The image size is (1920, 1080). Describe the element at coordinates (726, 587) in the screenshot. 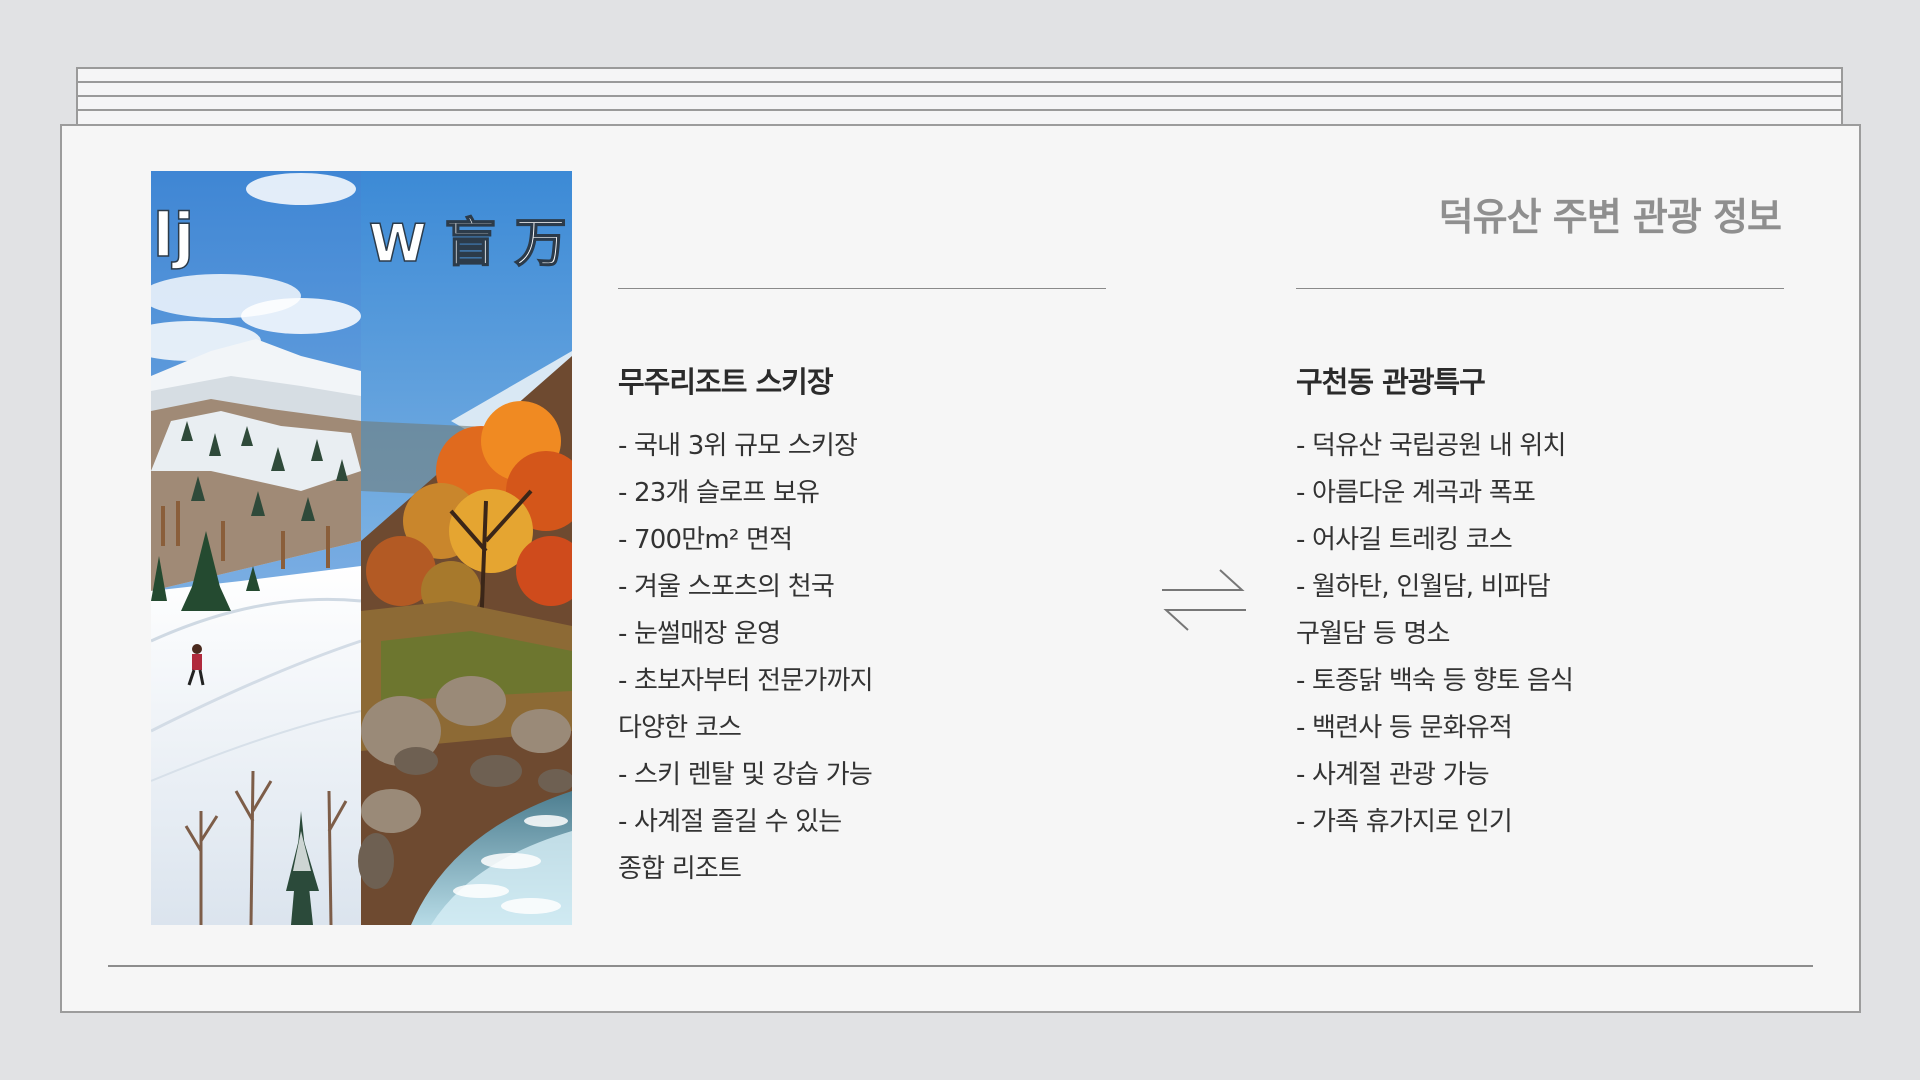

I see `list-item: - 겨울 스포츠의 천국` at that location.